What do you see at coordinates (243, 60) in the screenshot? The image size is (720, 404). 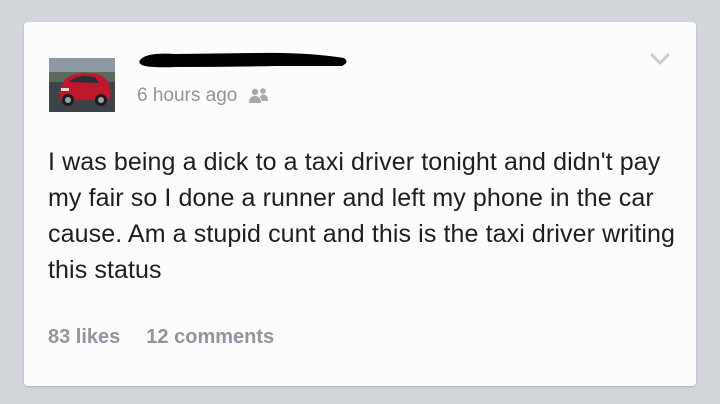 I see `author-name-redacted` at bounding box center [243, 60].